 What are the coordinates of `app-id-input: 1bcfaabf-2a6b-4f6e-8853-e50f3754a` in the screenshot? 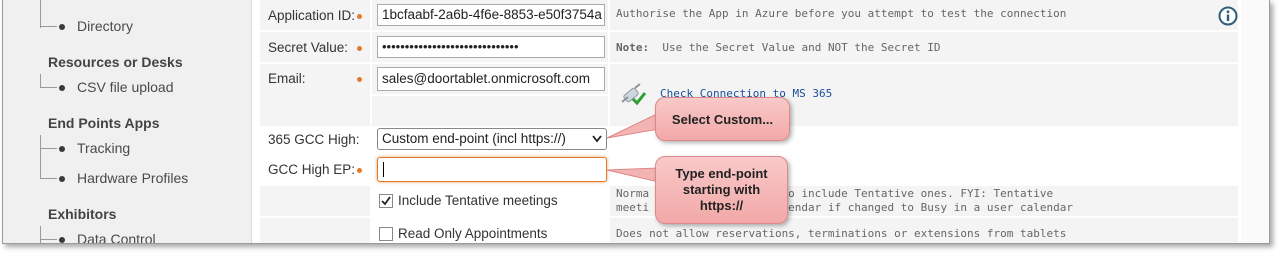 It's located at (491, 15).